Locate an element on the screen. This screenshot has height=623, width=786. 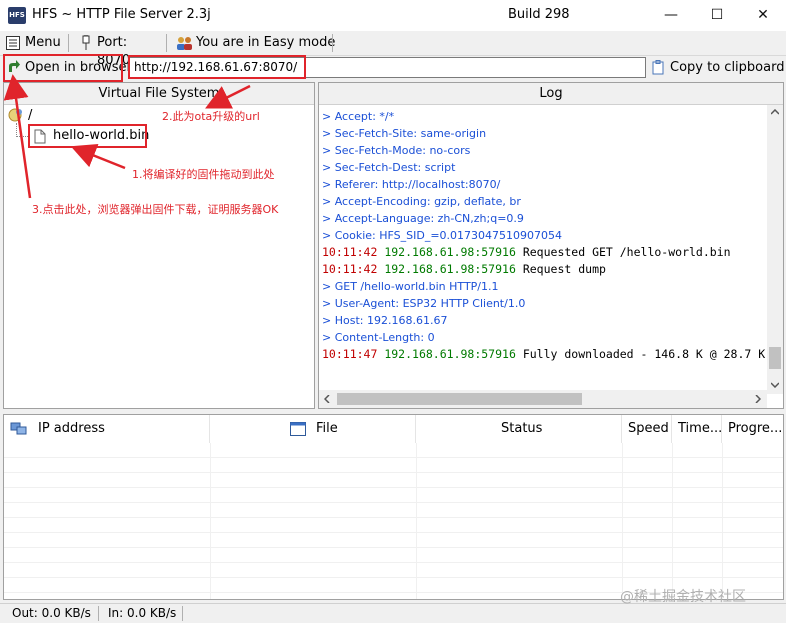
annotation-note-drag: 1.将编译好的固件拖动到此处 is located at coordinates (203, 174).